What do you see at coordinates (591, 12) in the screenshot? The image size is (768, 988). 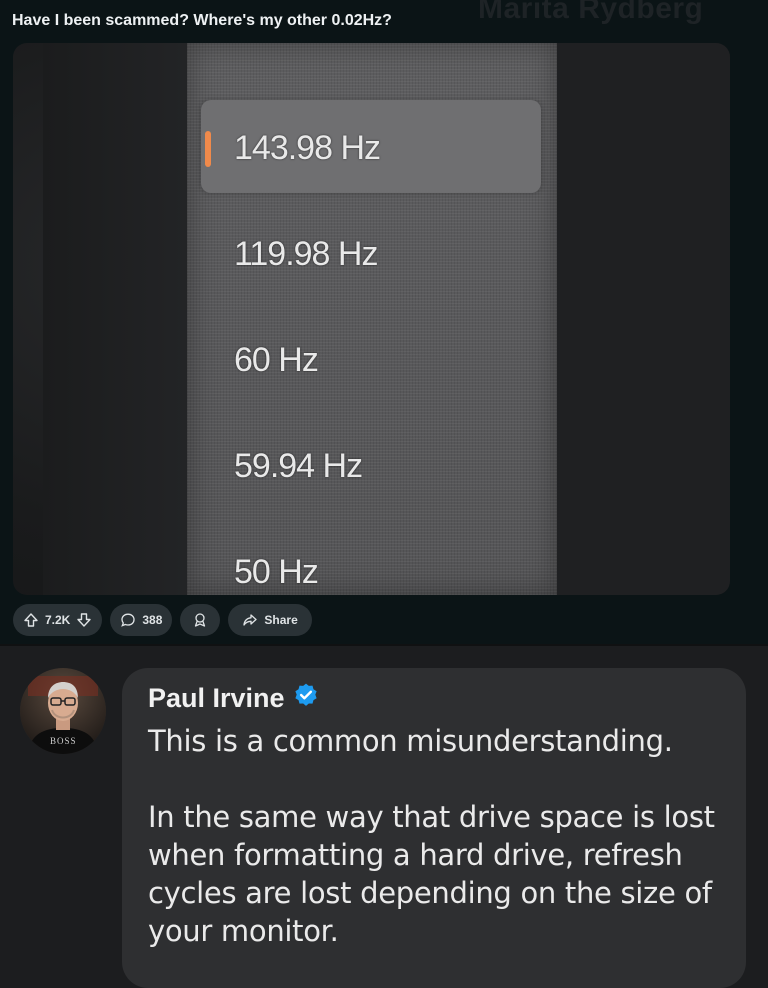 I see `watermark: Marita Rydberg` at bounding box center [591, 12].